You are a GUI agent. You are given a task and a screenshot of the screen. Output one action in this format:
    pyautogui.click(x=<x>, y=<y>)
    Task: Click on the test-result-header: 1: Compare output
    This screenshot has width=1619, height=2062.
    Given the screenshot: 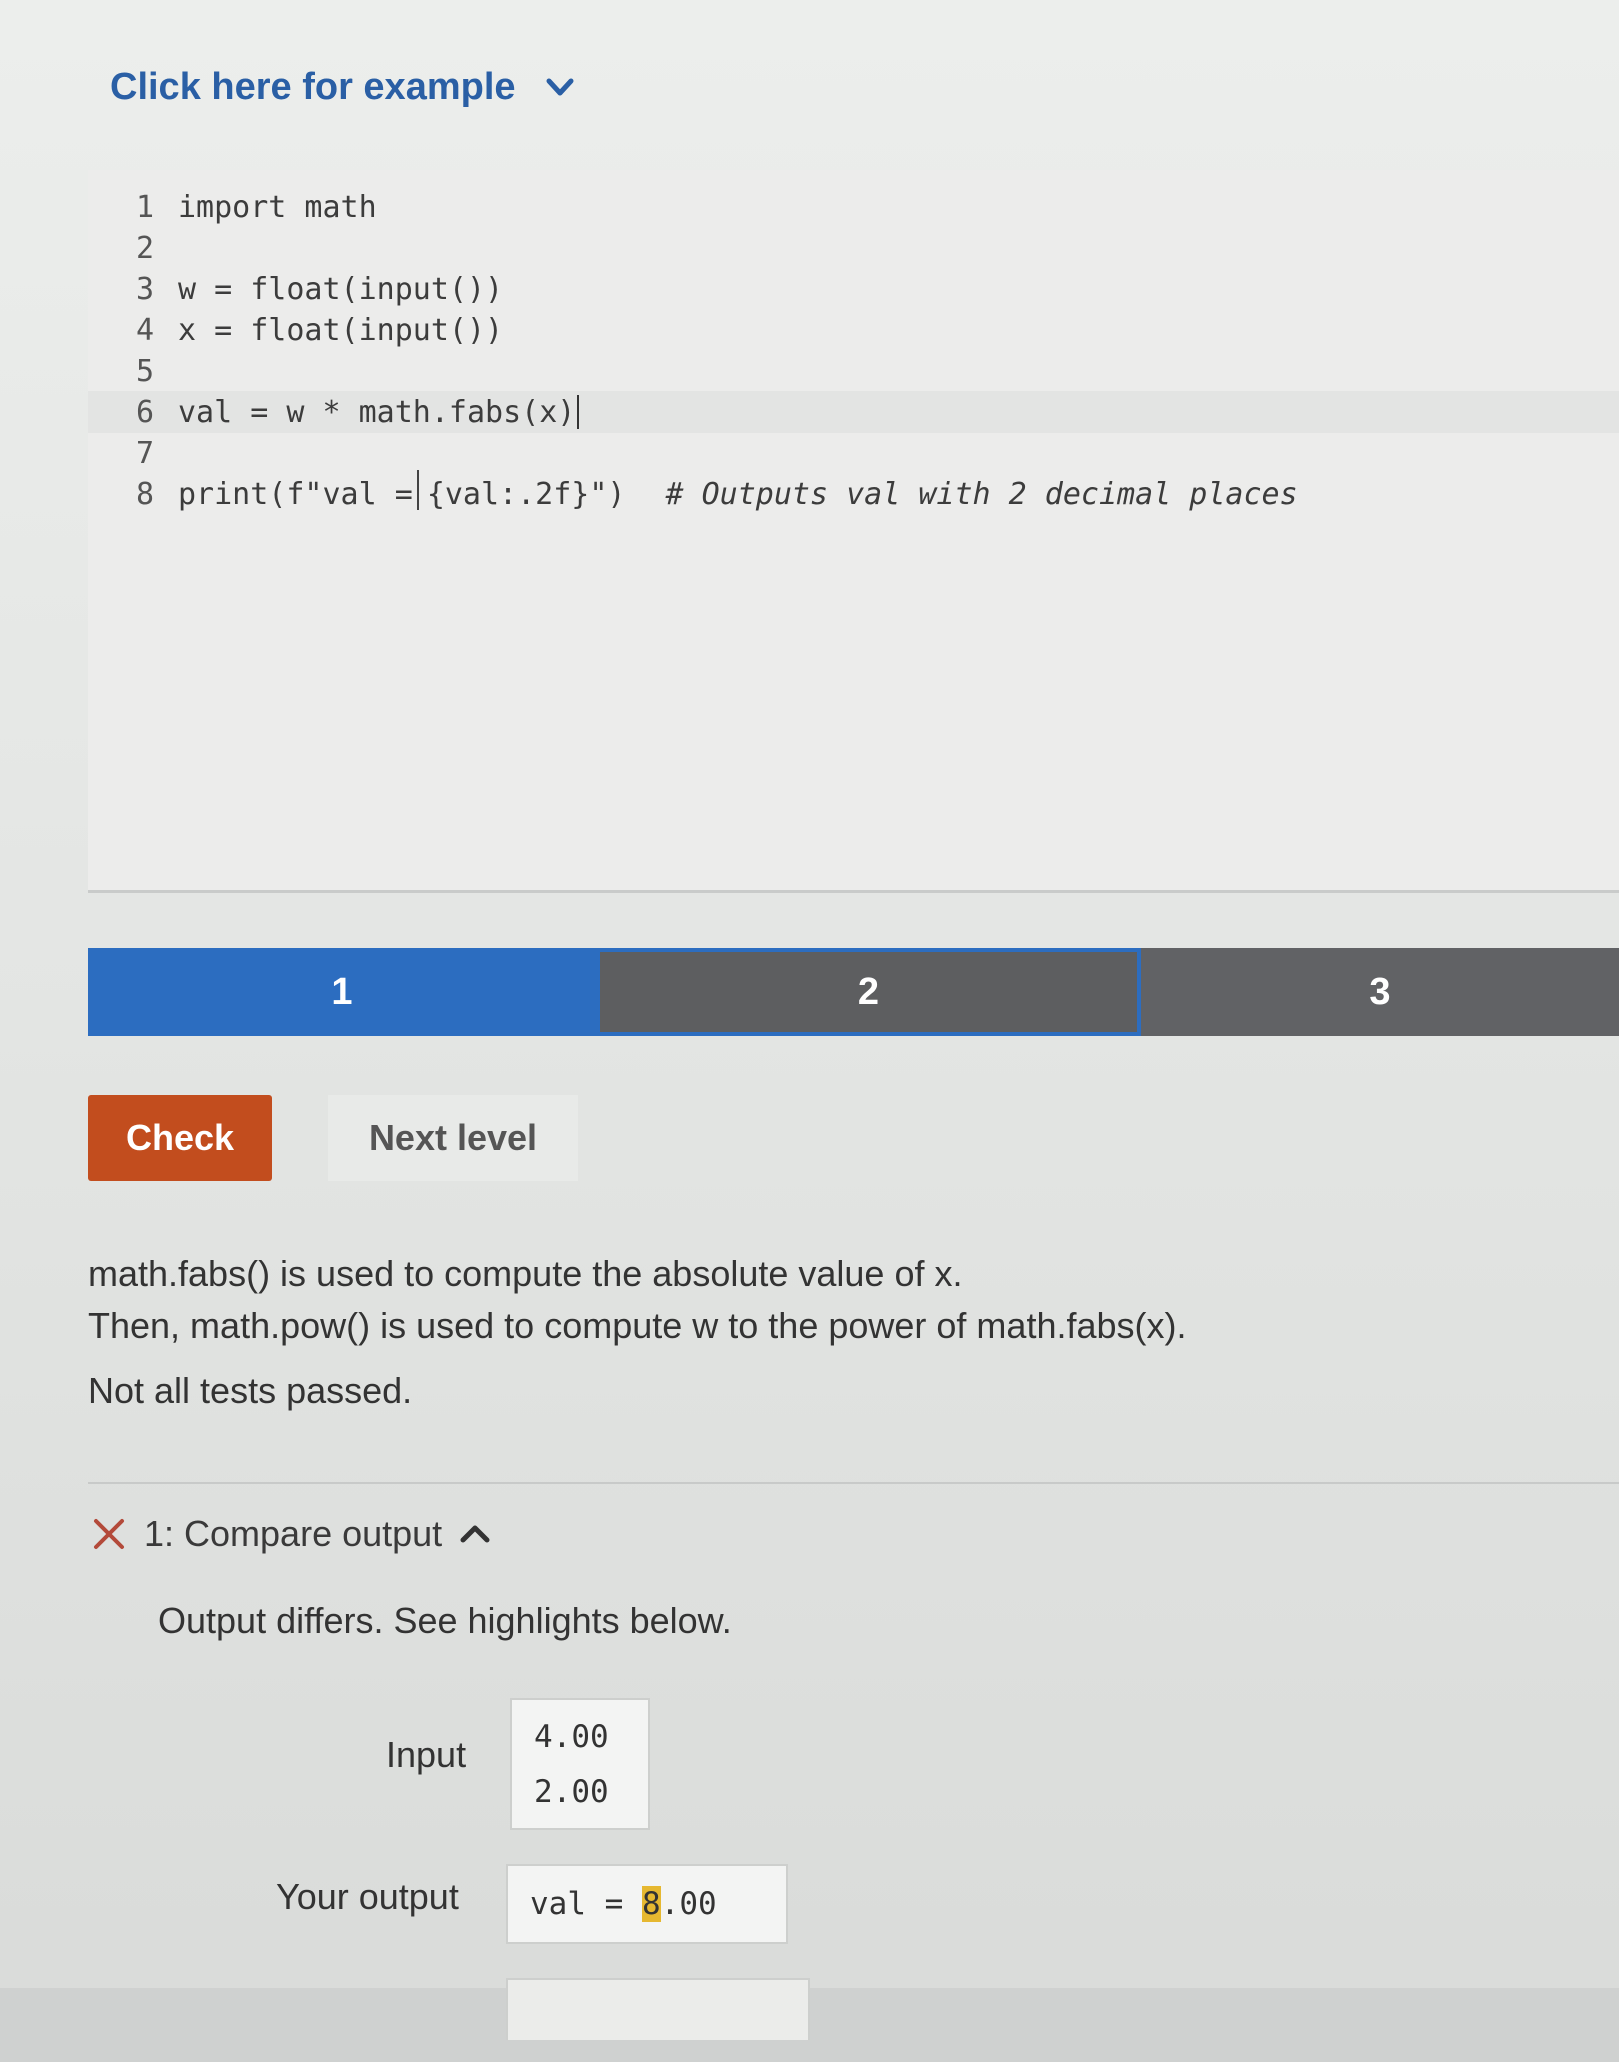 What is the action you would take?
    pyautogui.click(x=291, y=1534)
    